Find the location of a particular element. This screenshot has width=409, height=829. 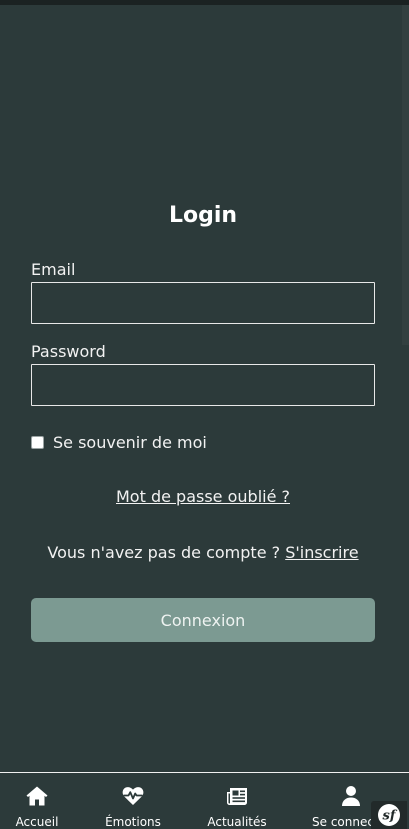

forgot-password-text: Mot de passe oublié ? is located at coordinates (203, 496).